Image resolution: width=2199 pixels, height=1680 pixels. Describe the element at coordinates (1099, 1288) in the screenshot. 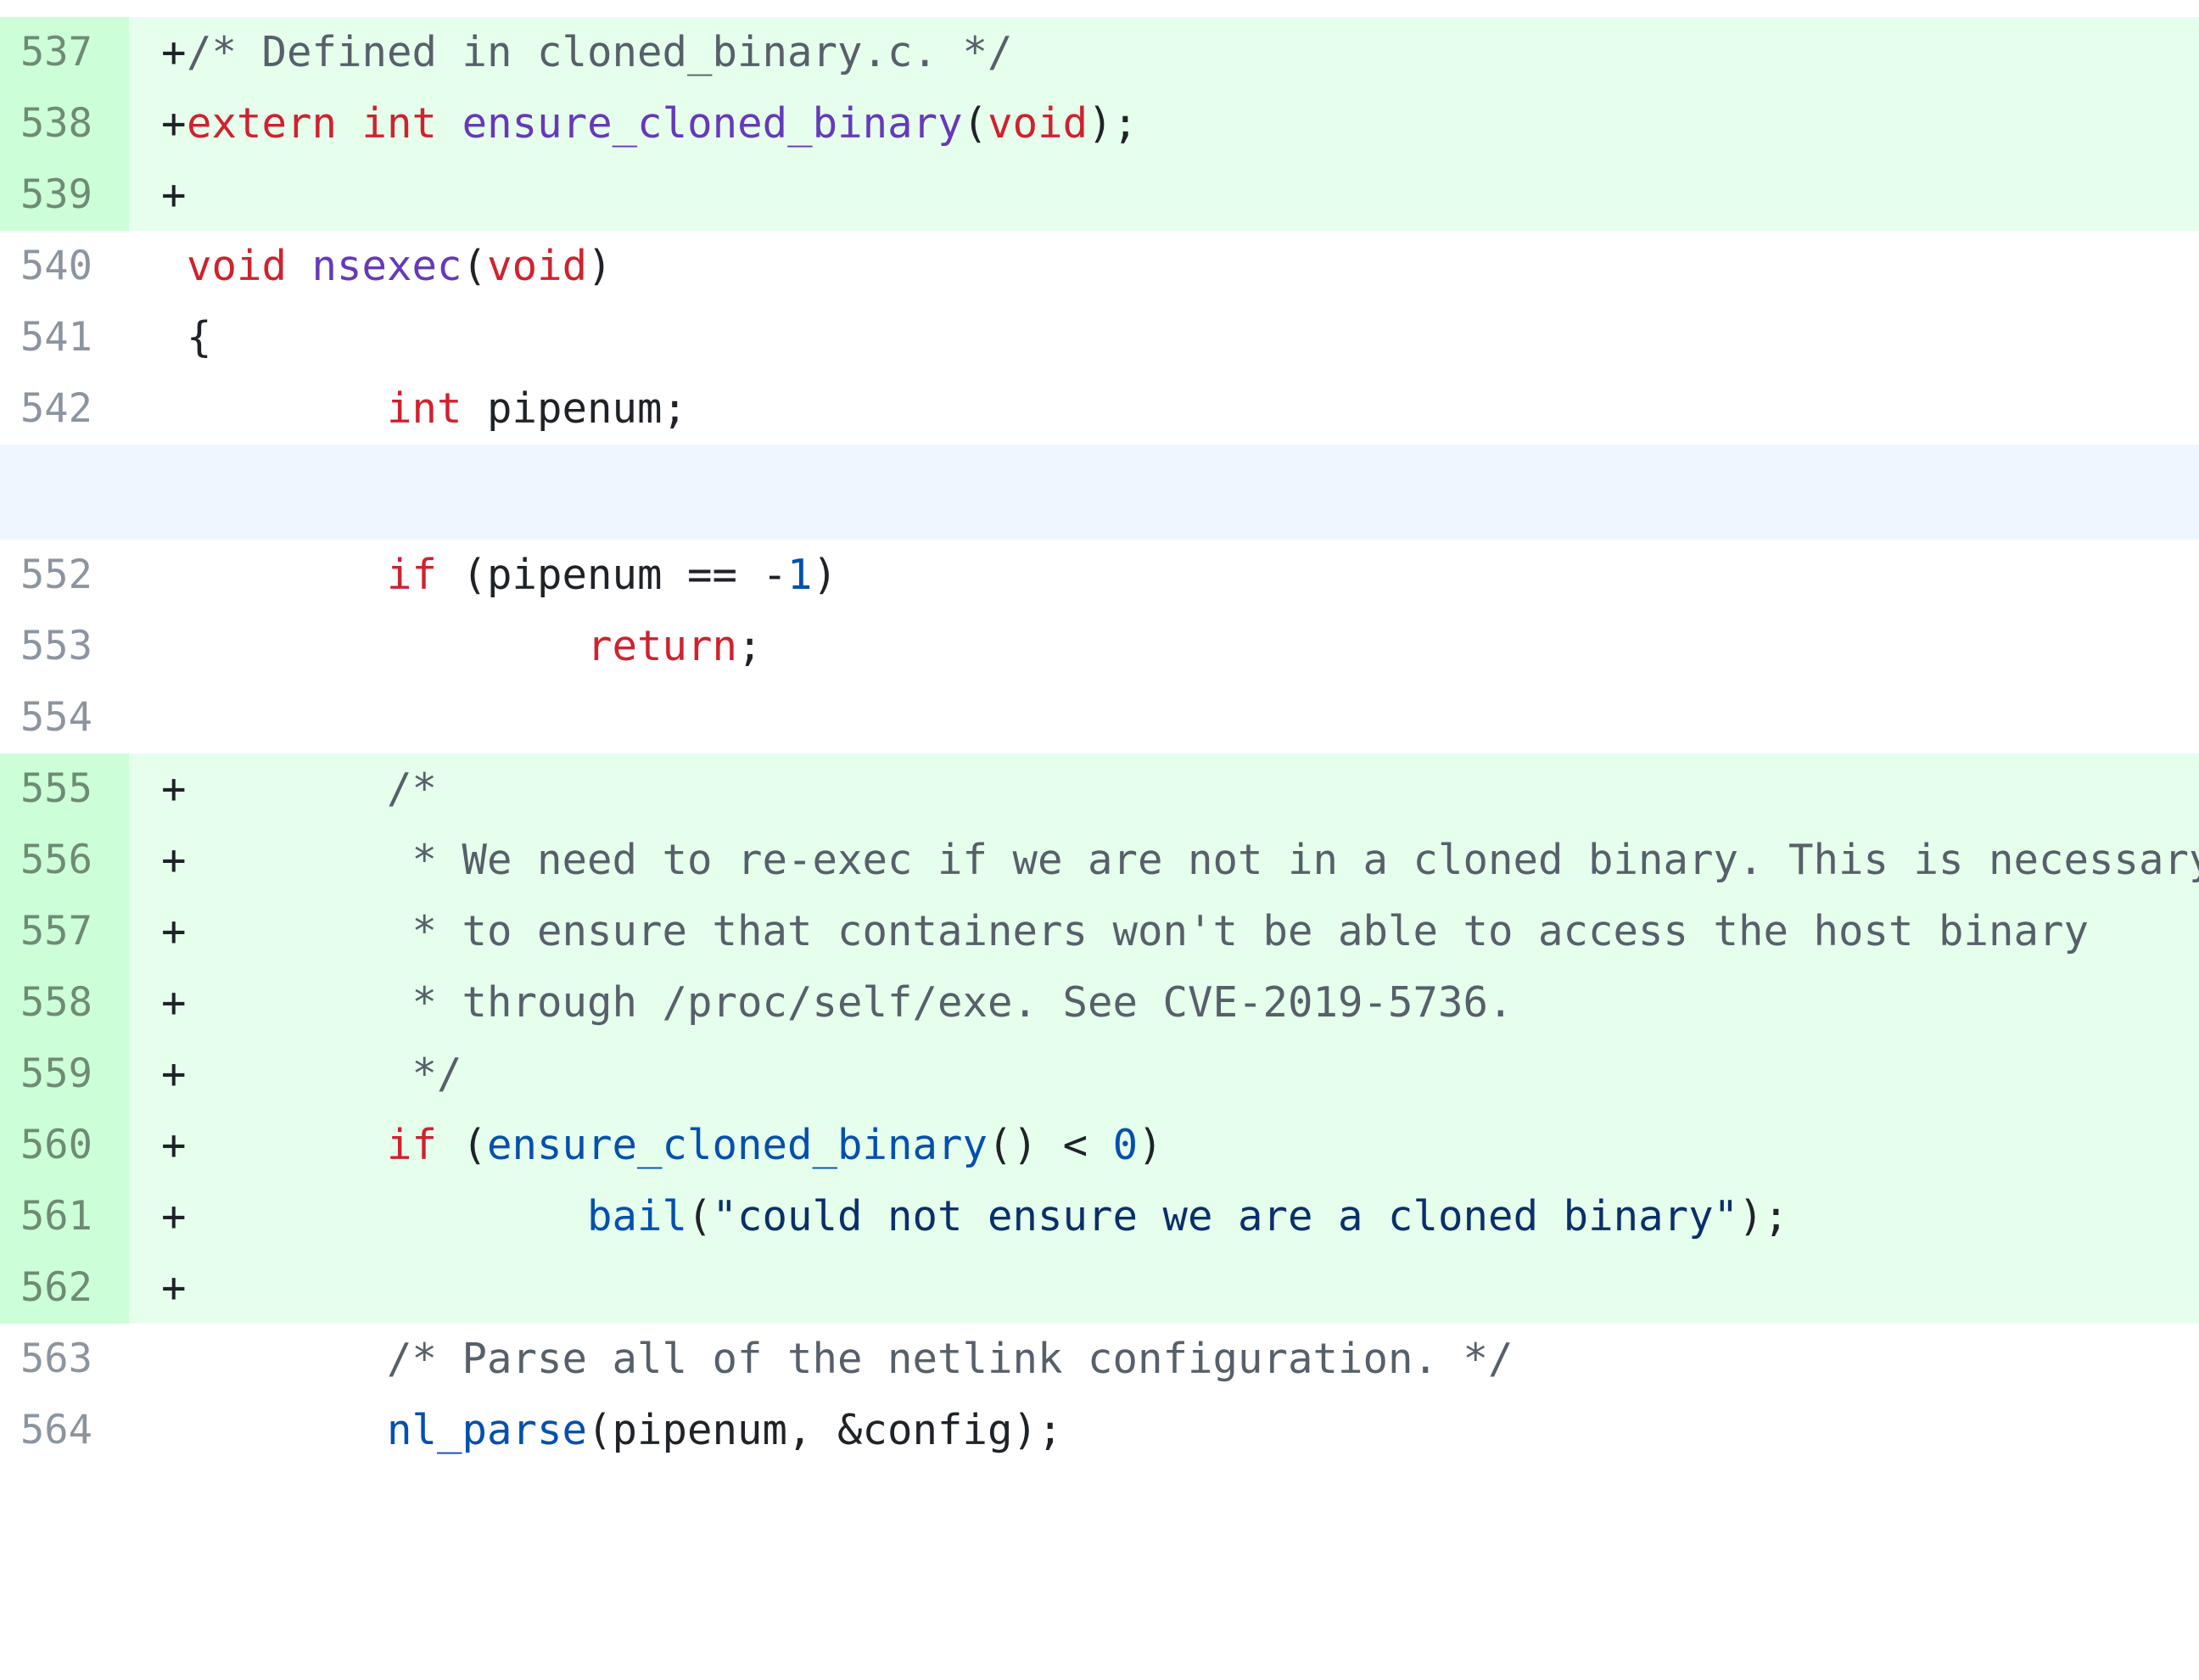

I see `diff-line-added: 562 +` at that location.